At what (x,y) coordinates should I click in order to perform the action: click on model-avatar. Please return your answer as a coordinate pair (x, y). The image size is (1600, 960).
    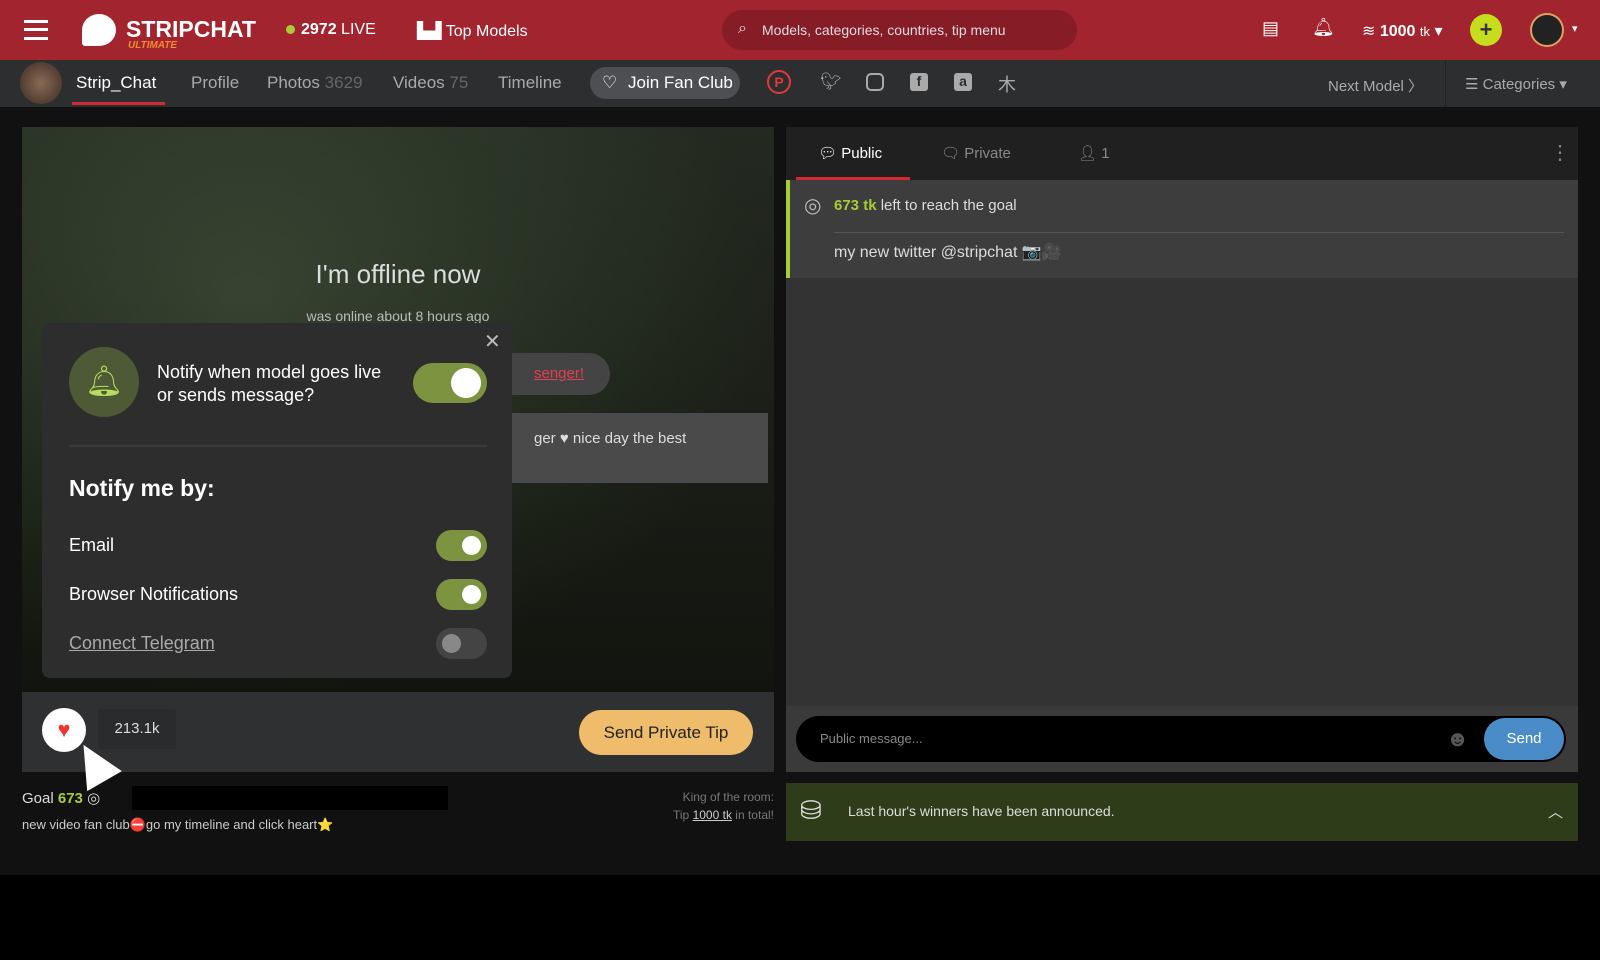
    Looking at the image, I should click on (41, 83).